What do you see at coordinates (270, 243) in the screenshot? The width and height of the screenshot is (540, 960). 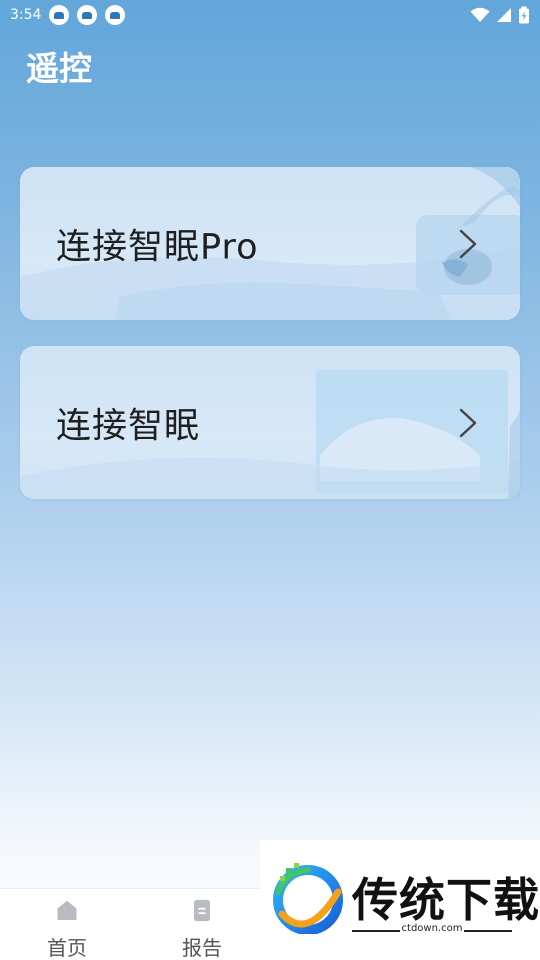 I see `connect-pro-card: 连接智眠Pro` at bounding box center [270, 243].